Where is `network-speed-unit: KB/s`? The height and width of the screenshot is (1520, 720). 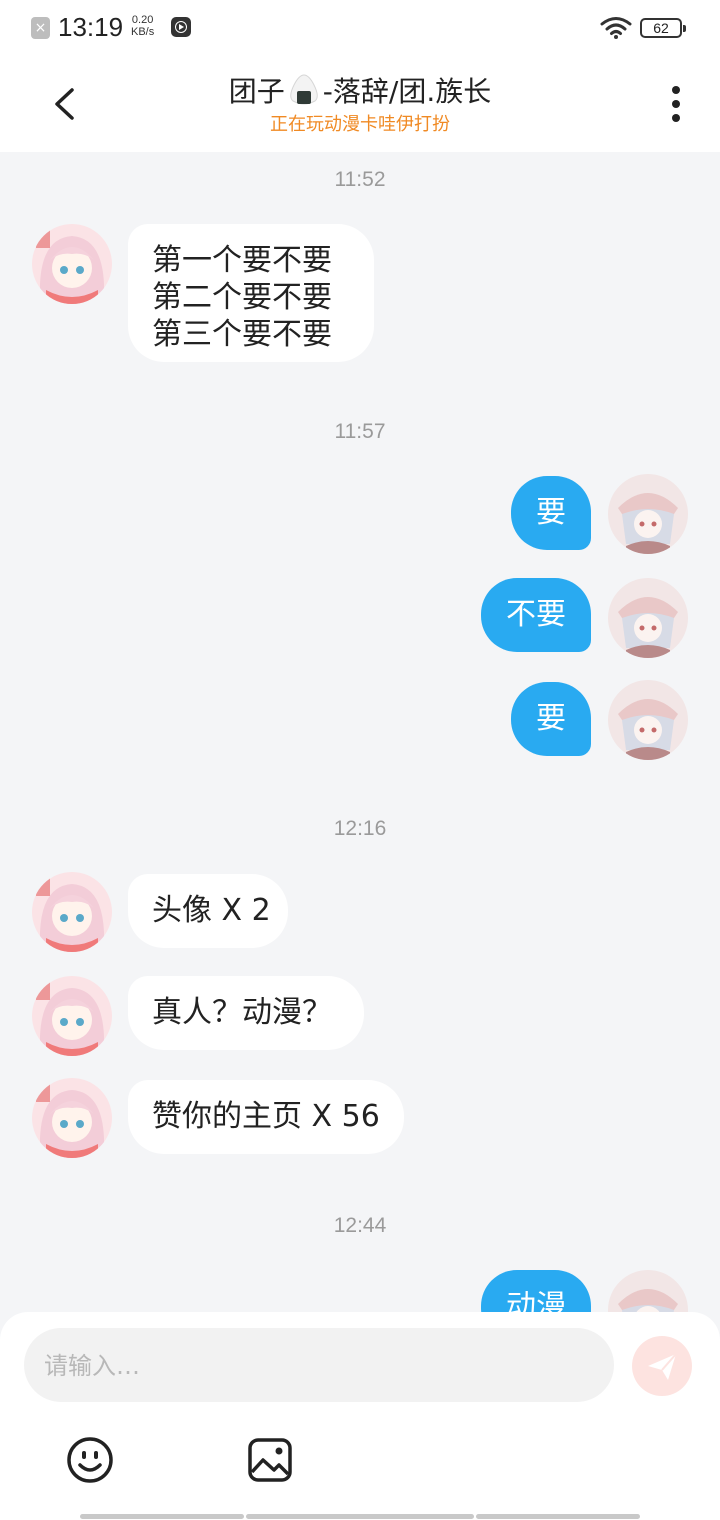
network-speed-unit: KB/s is located at coordinates (143, 32).